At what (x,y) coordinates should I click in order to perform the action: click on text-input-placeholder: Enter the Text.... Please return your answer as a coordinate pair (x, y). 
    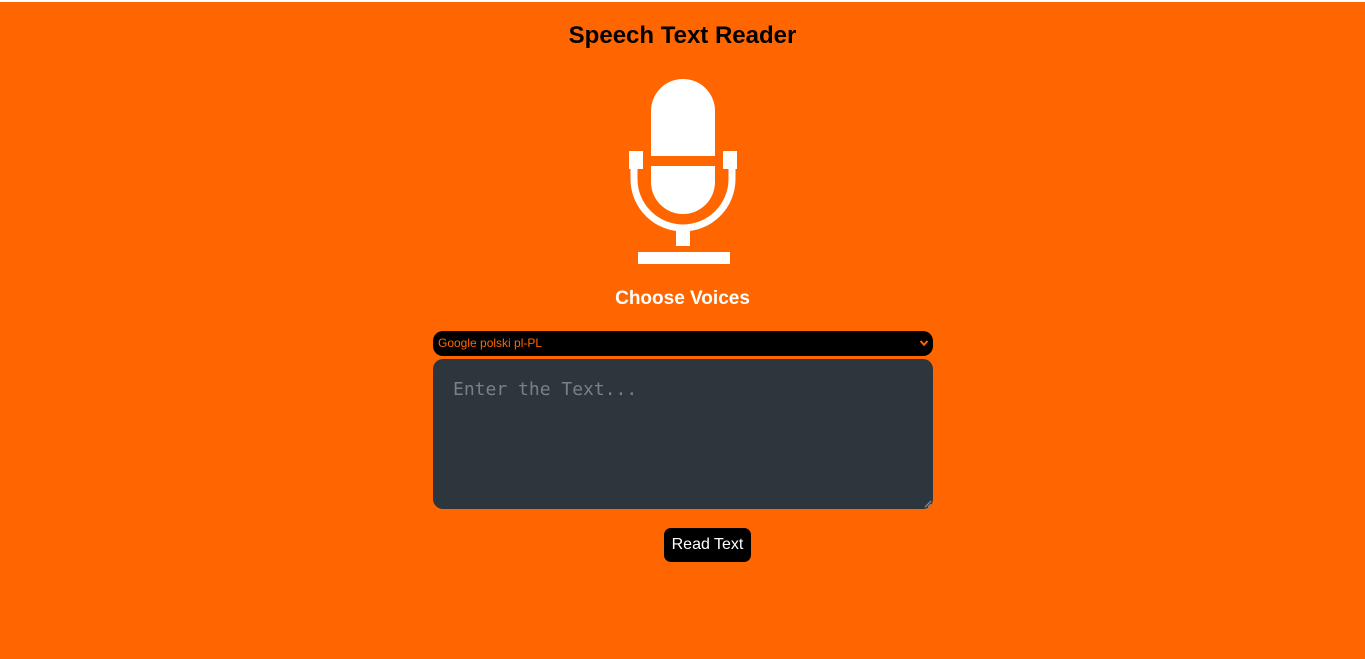
    Looking at the image, I should click on (545, 389).